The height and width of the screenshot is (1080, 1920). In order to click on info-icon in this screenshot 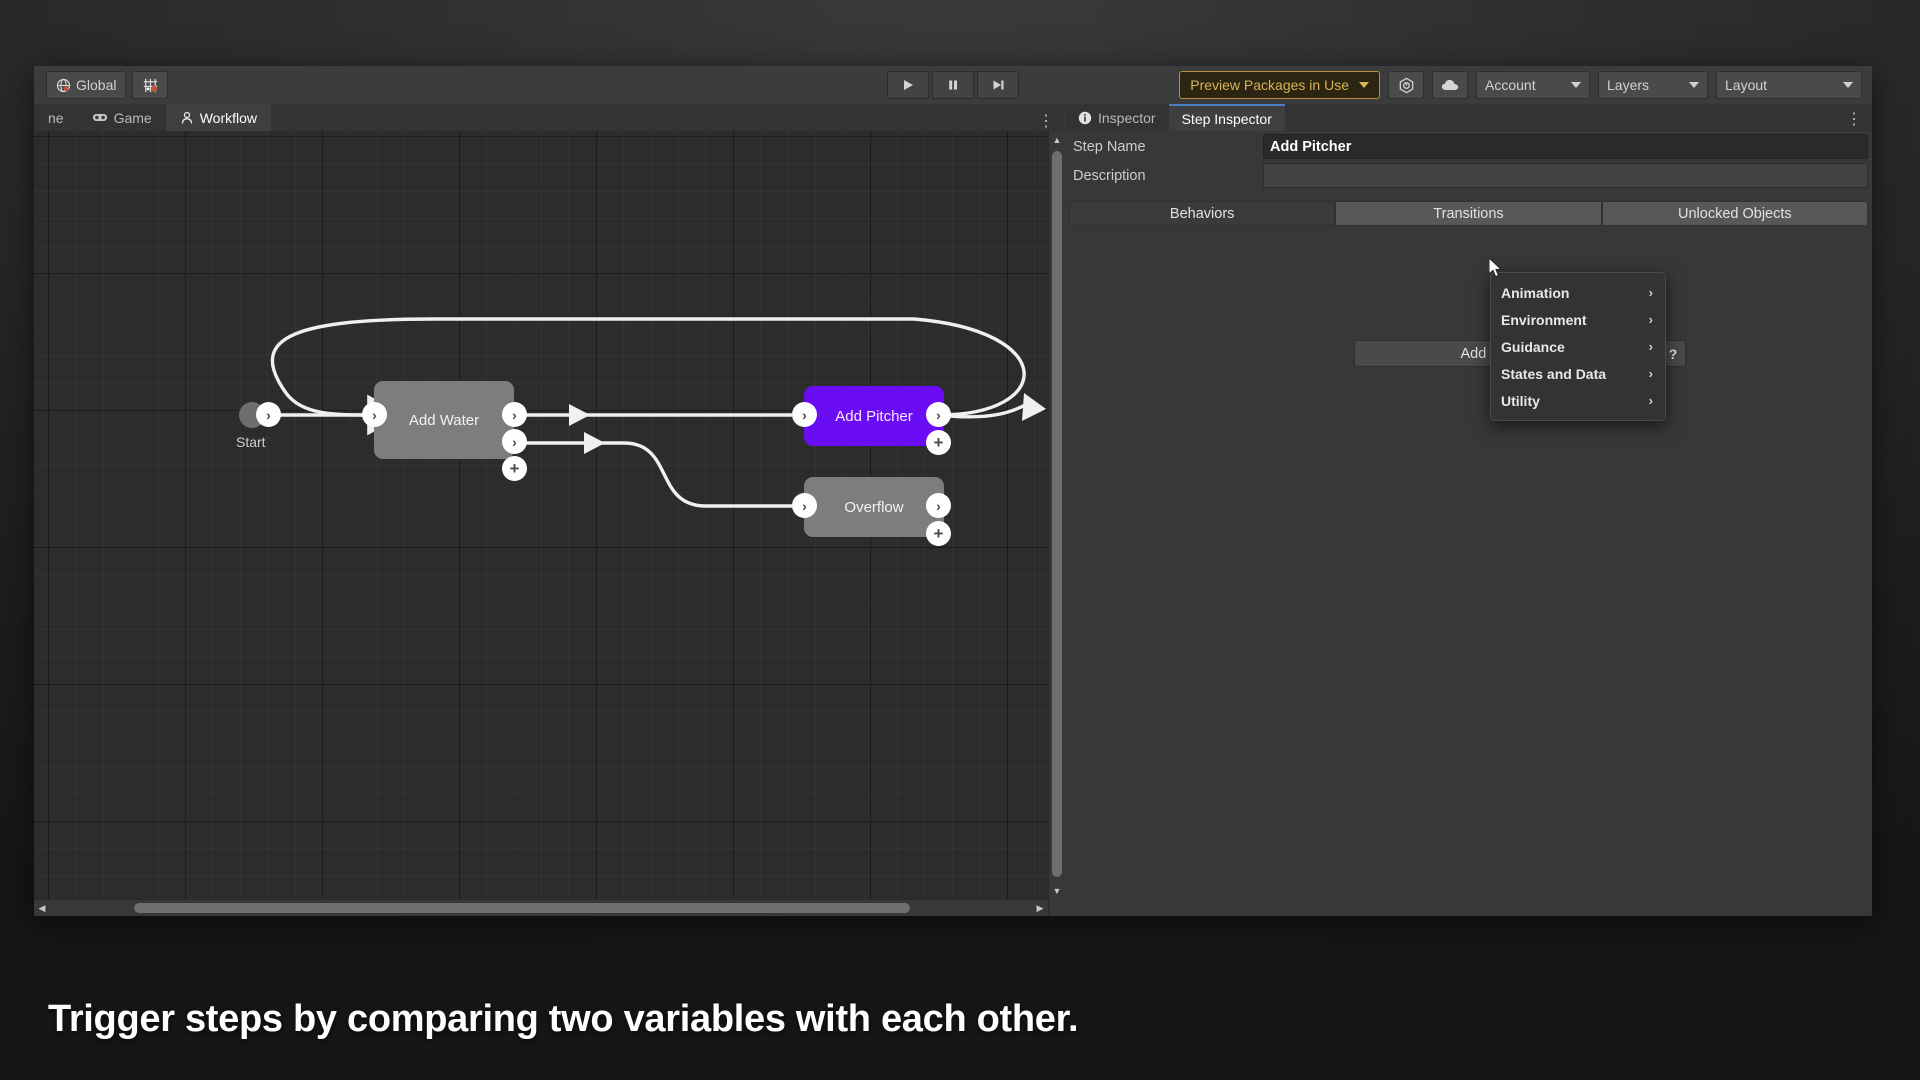, I will do `click(1085, 118)`.